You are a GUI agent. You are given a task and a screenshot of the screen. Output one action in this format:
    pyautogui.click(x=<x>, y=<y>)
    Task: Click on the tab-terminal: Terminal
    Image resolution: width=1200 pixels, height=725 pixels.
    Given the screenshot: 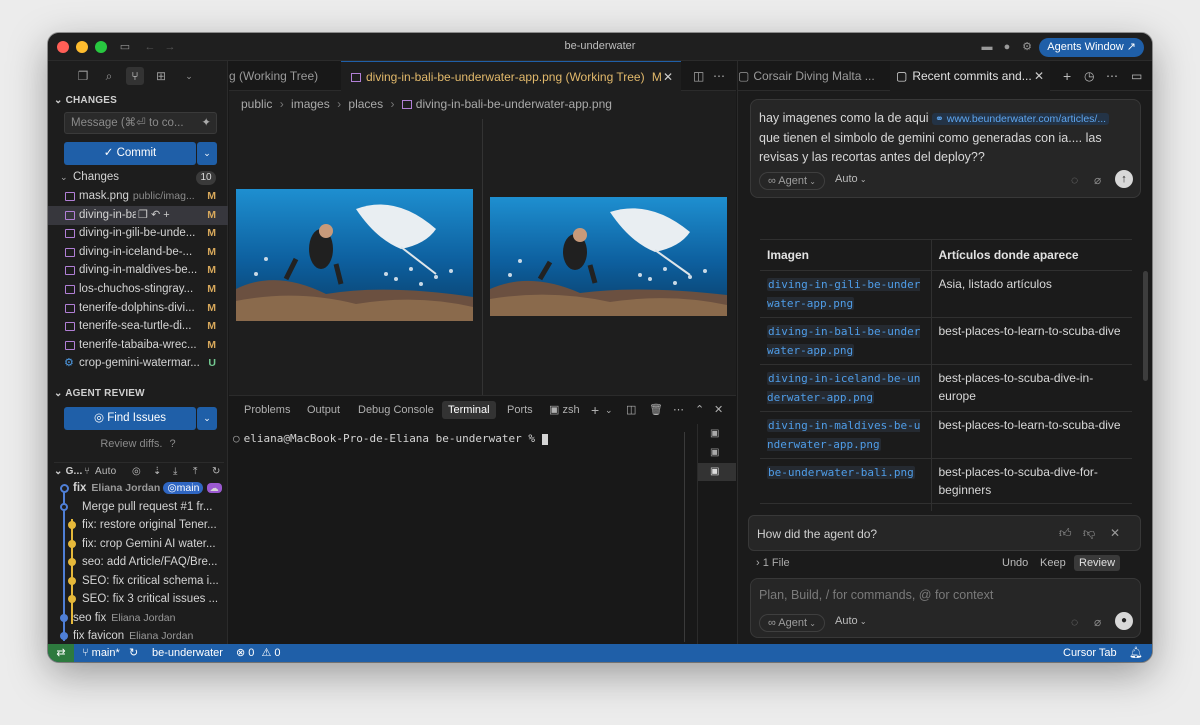 What is the action you would take?
    pyautogui.click(x=469, y=410)
    